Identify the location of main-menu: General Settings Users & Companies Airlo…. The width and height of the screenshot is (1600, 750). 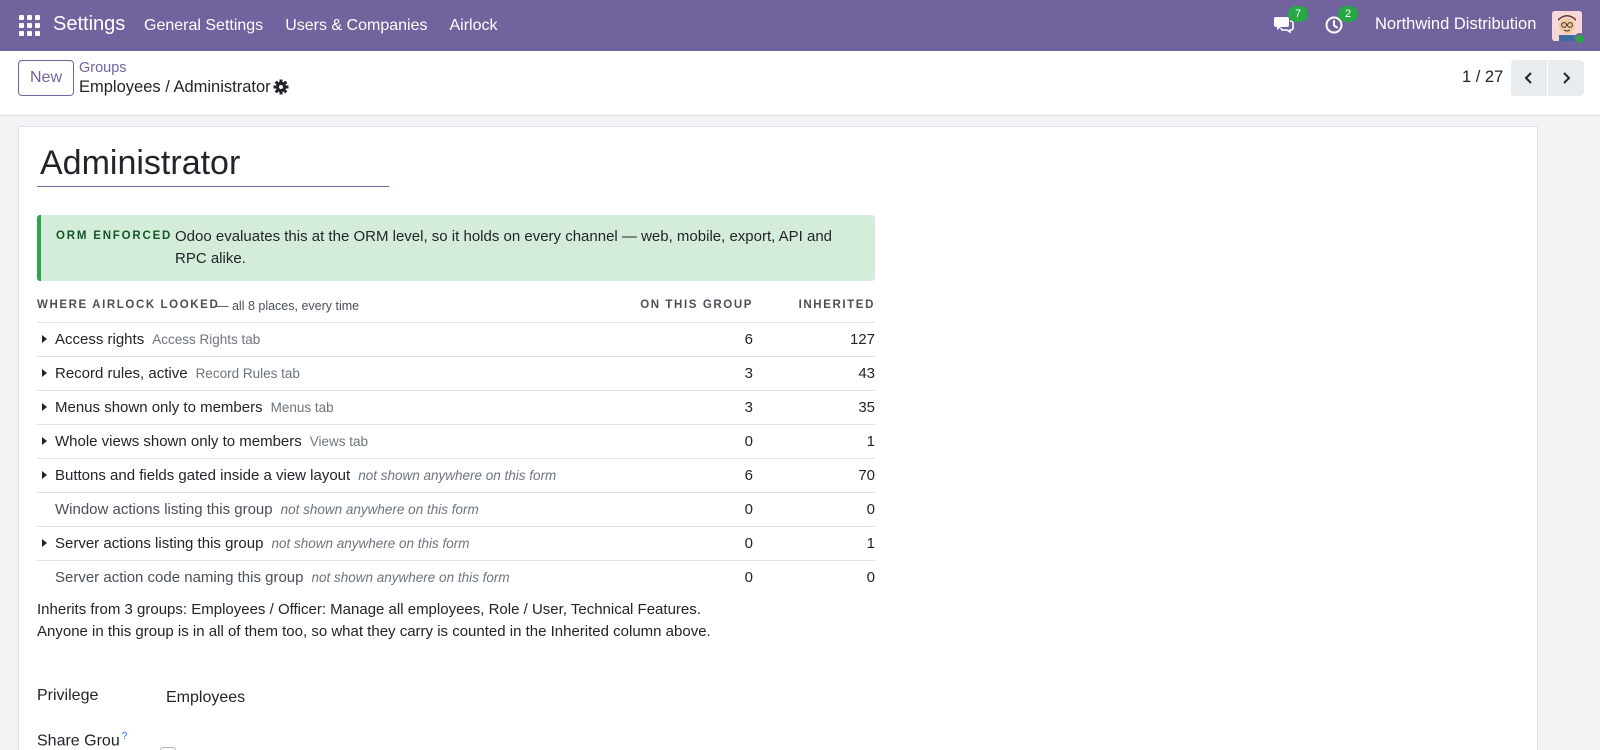
(320, 25).